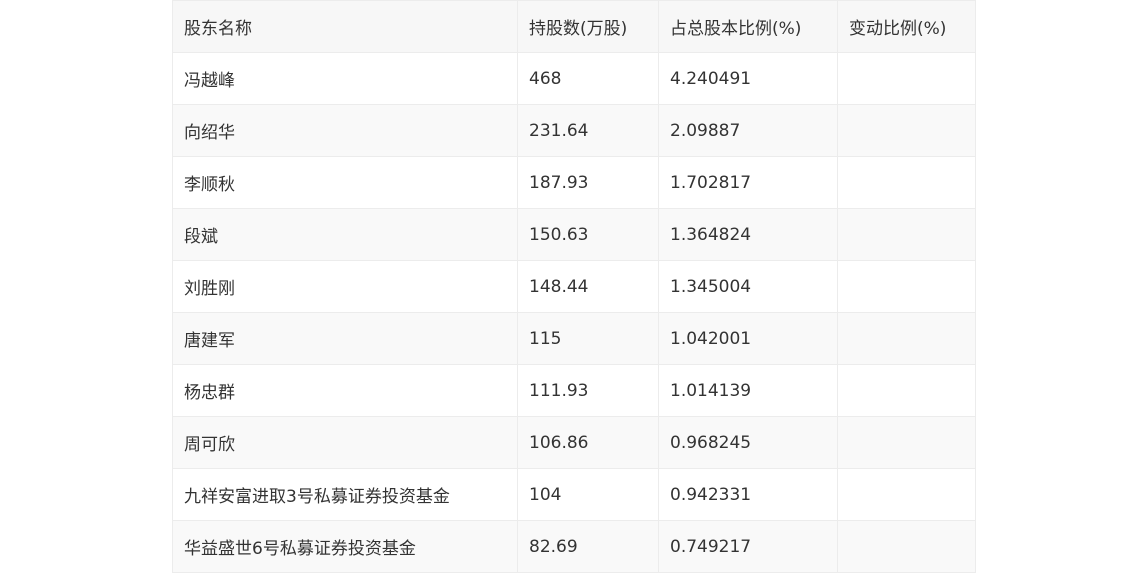 This screenshot has height=576, width=1148. I want to click on cell-share-ratio: 4.240491, so click(748, 78).